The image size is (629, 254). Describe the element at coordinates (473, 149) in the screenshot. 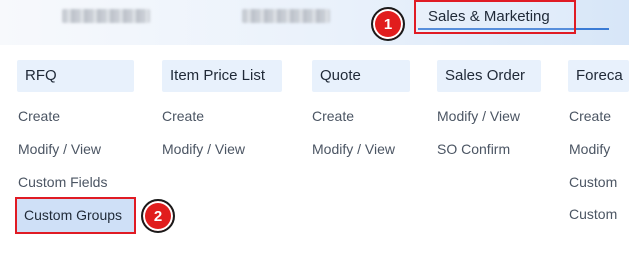

I see `menu-item-so-confirm: SO Confirm` at that location.